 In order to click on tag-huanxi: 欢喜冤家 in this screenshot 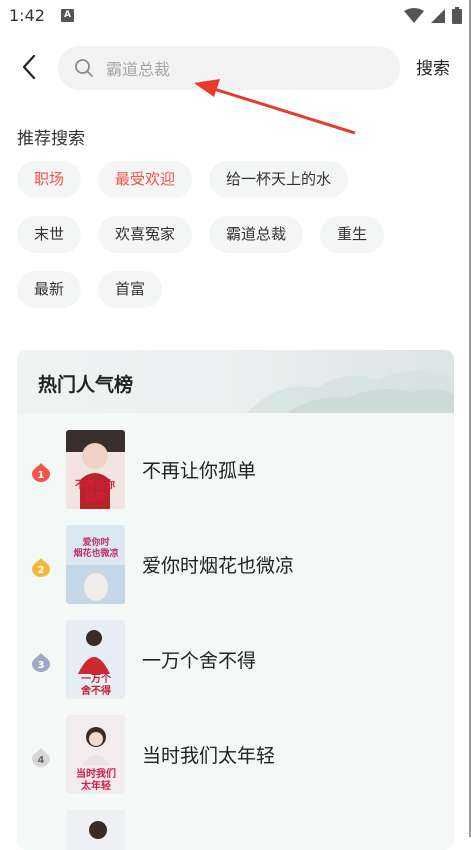, I will do `click(145, 234)`.